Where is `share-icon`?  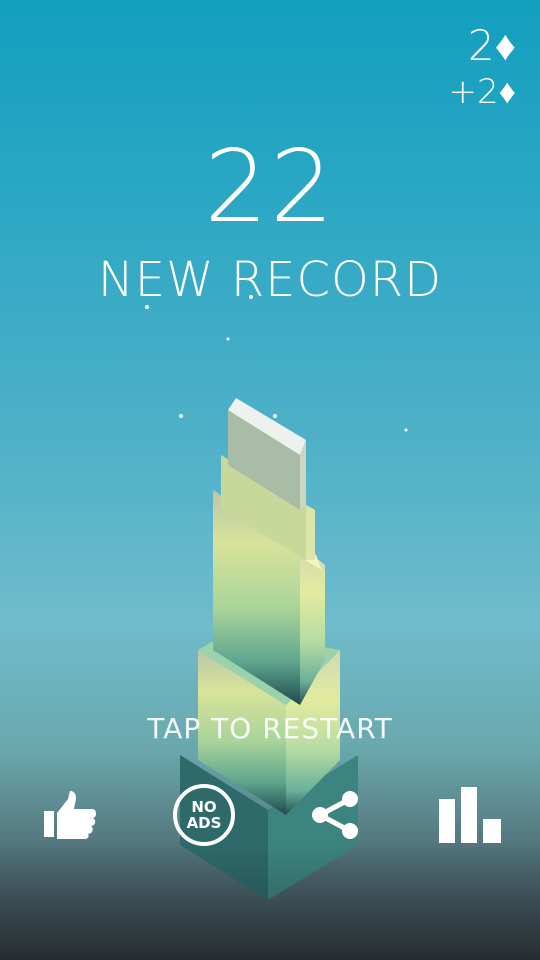
share-icon is located at coordinates (335, 815).